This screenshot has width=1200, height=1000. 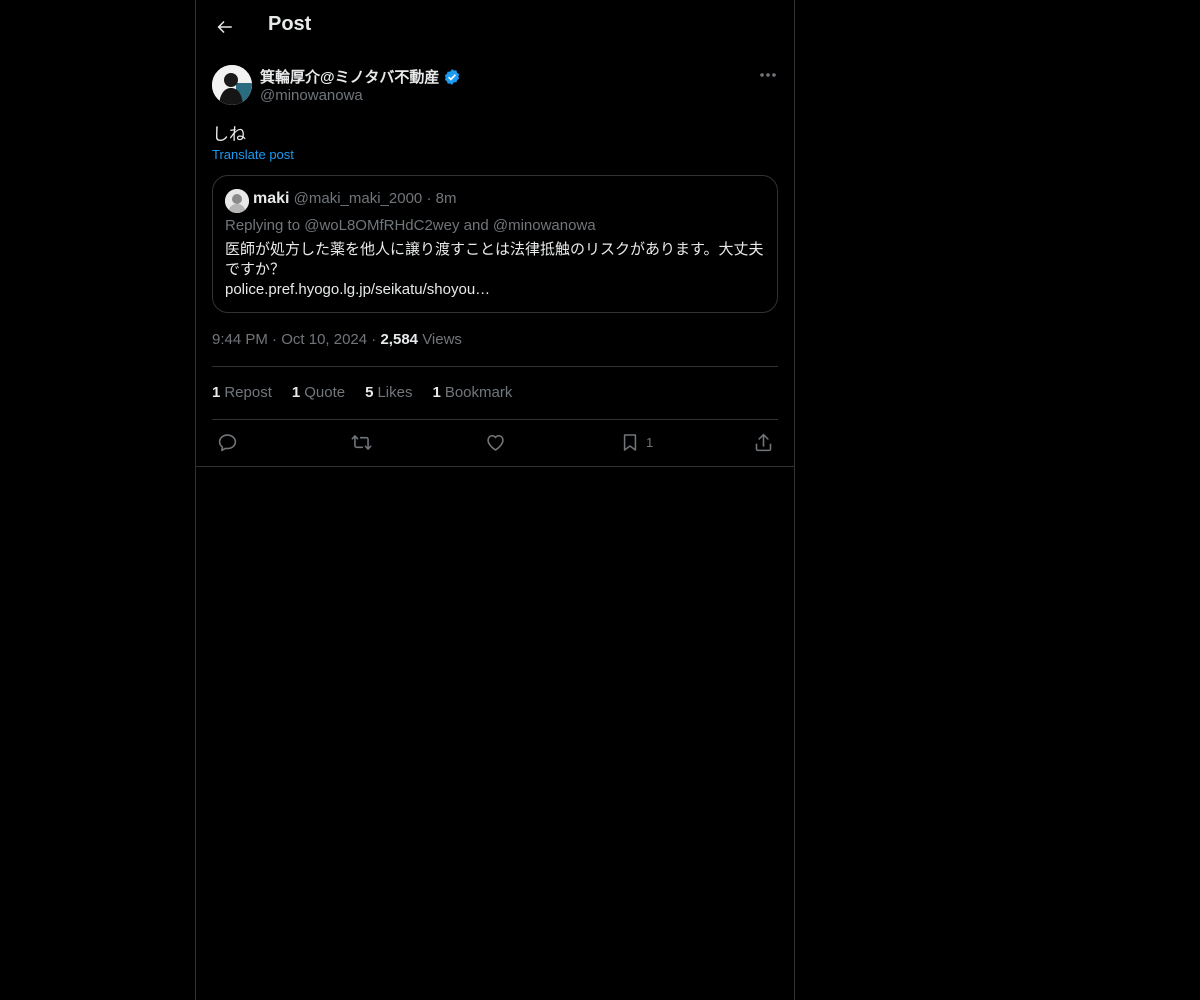 I want to click on bookmarks-count: 1, so click(x=436, y=392).